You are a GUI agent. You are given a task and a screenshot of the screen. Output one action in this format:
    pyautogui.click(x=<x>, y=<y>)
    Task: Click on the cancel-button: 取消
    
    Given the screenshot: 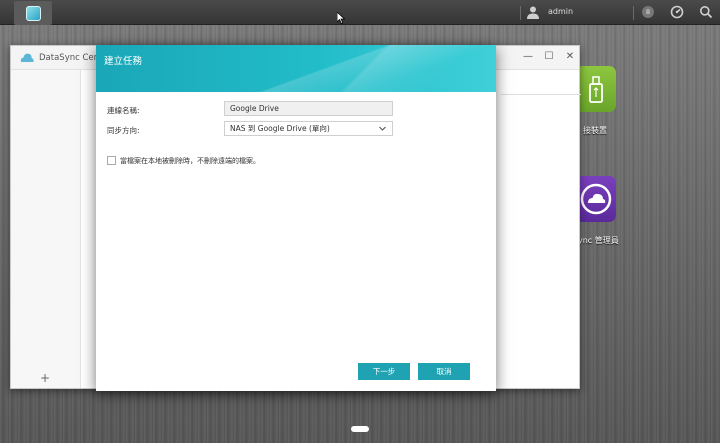 What is the action you would take?
    pyautogui.click(x=444, y=371)
    